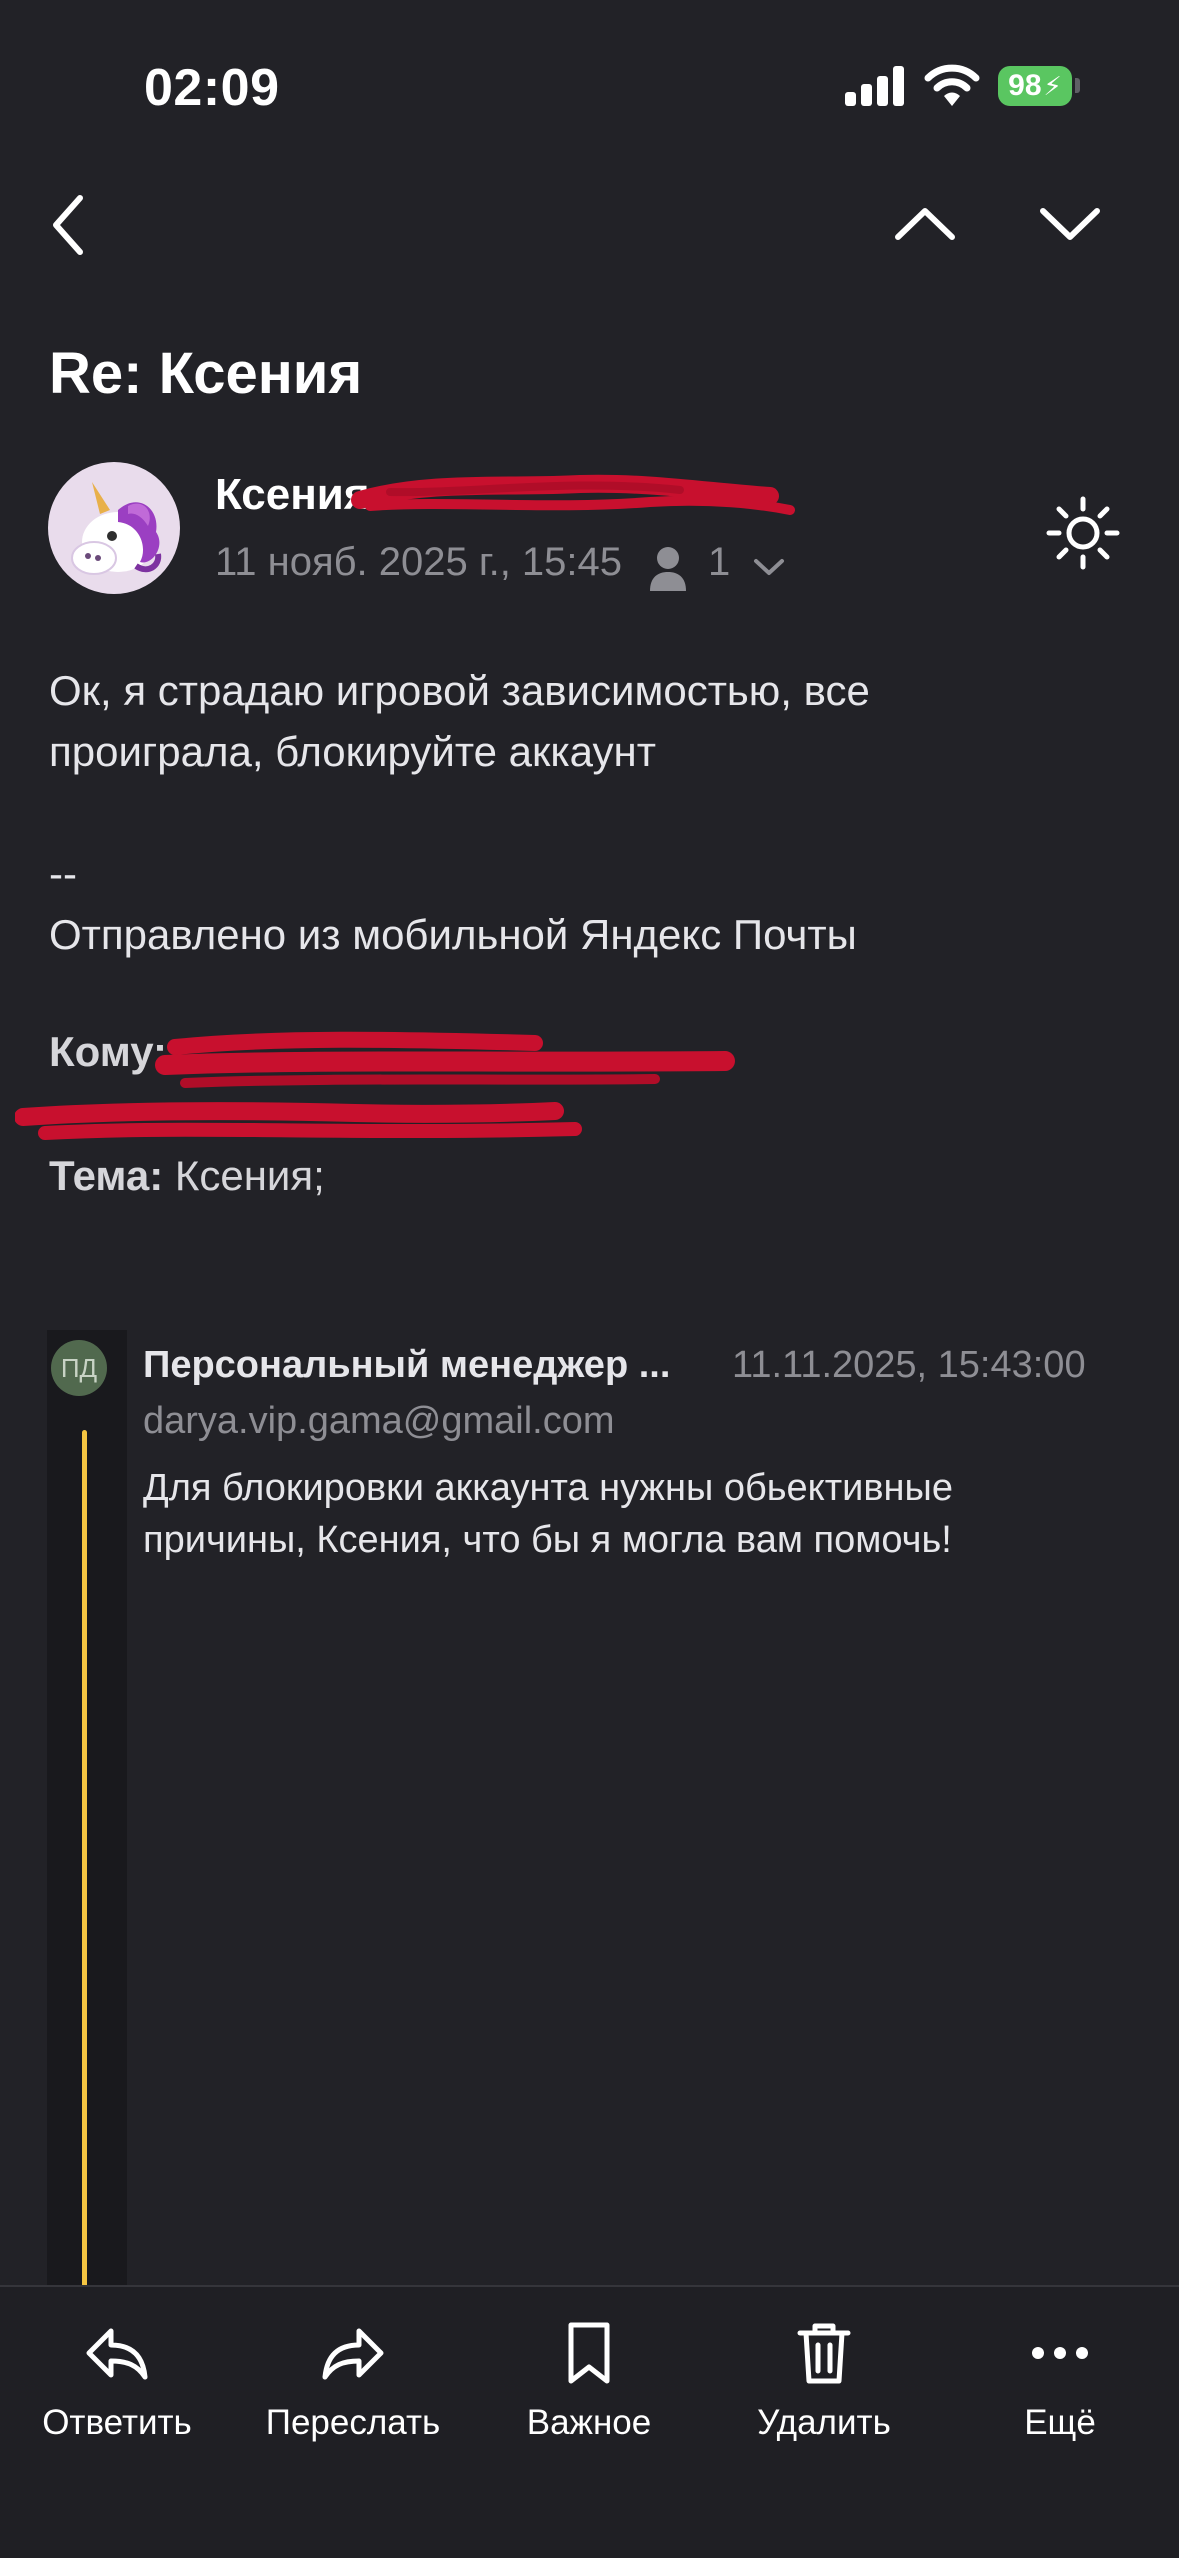 This screenshot has height=2558, width=1179. Describe the element at coordinates (668, 569) in the screenshot. I see `person-icon` at that location.